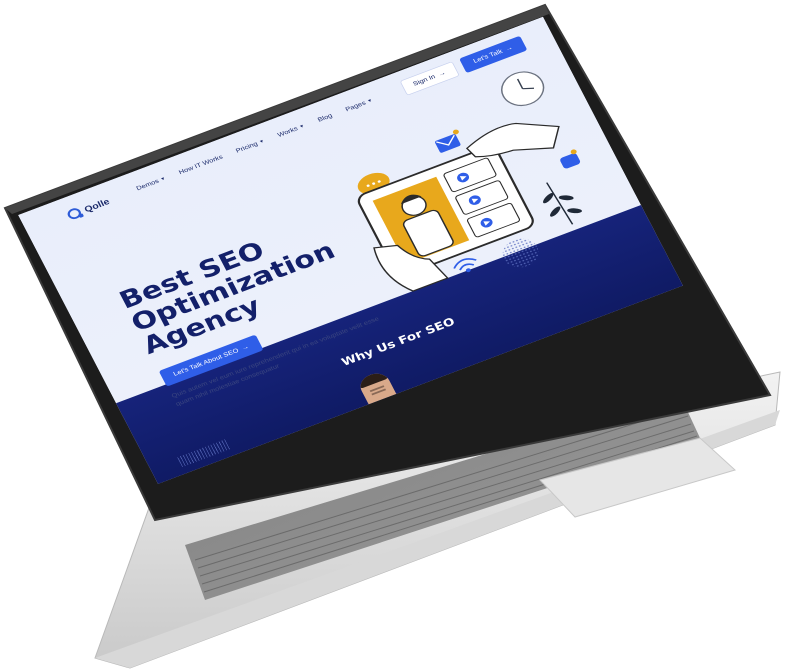 Image resolution: width=788 pixels, height=672 pixels. What do you see at coordinates (488, 56) in the screenshot?
I see `lets-talk-label: Let's Talk` at bounding box center [488, 56].